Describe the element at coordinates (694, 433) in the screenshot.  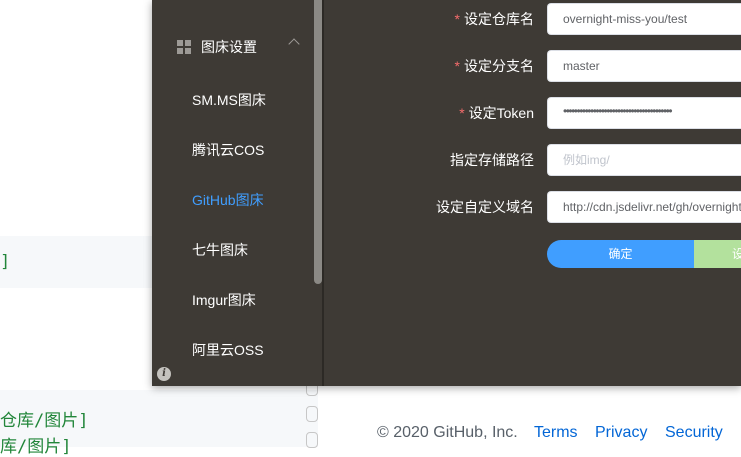
I see `footer-link-security: Security` at that location.